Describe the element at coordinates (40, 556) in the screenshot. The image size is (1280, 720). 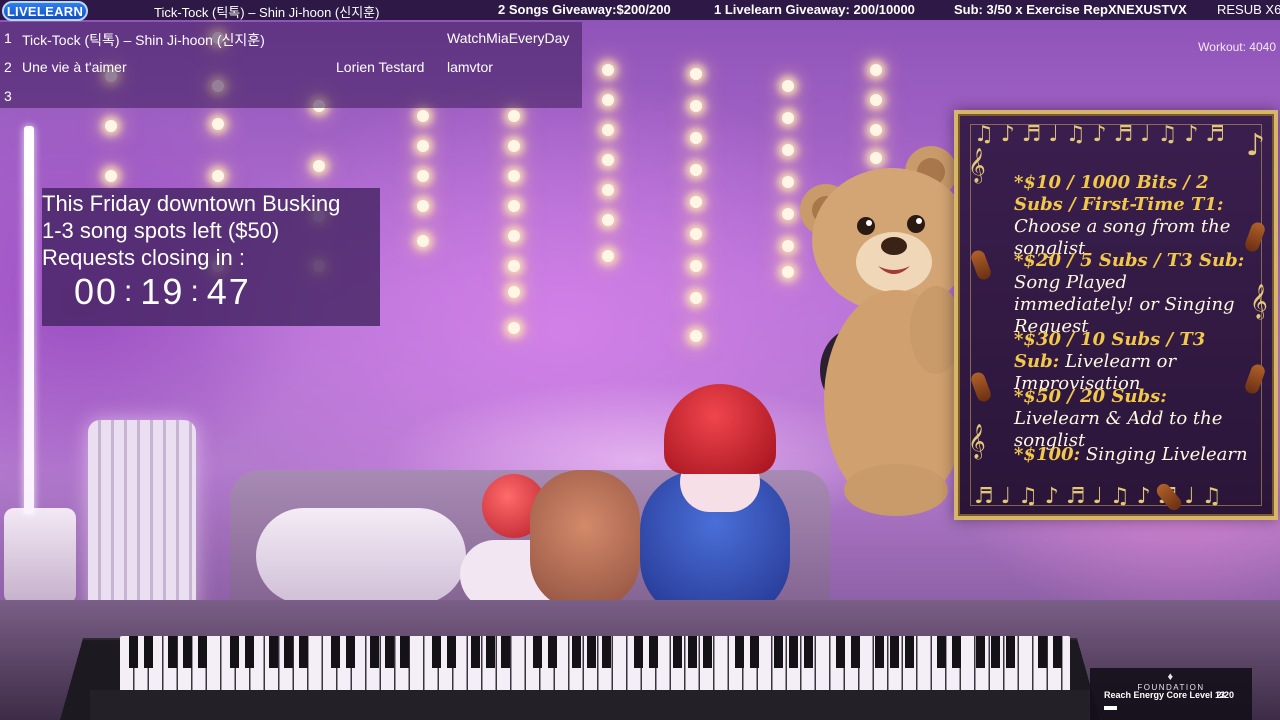
I see `white-stool` at that location.